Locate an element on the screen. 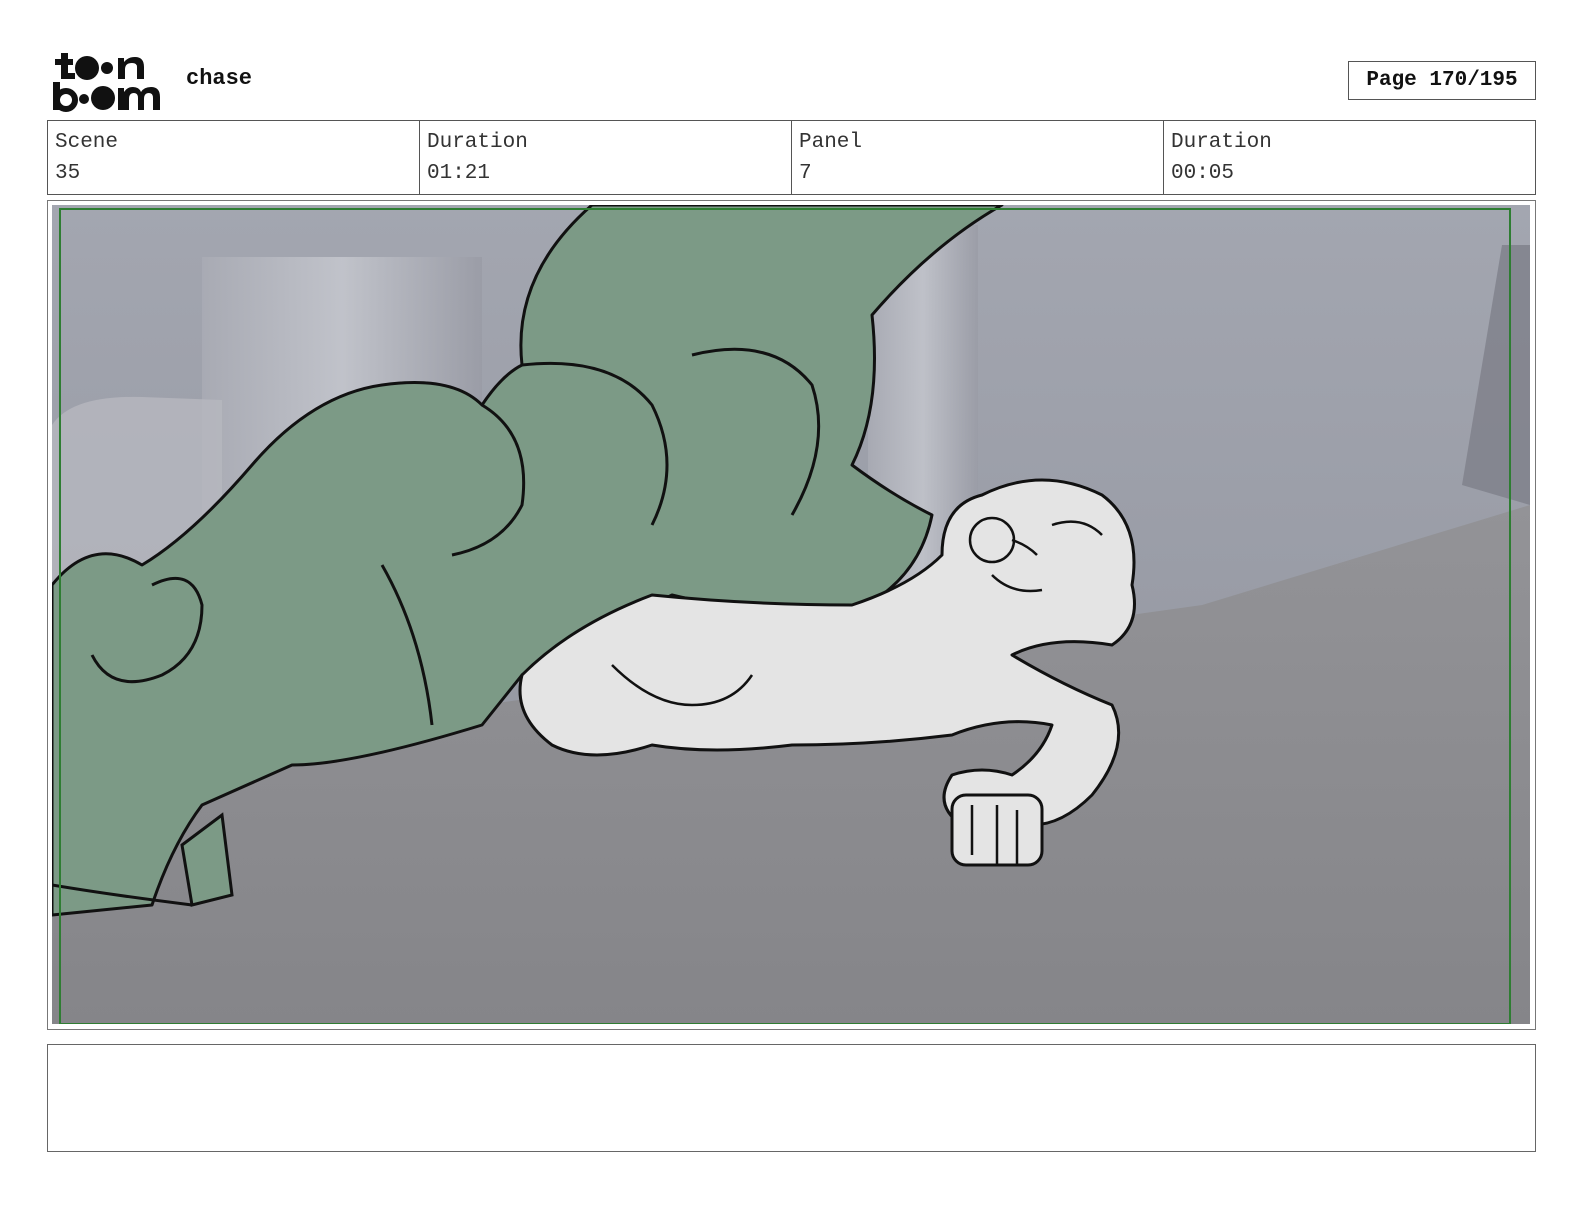 The image size is (1584, 1224). page-counter: Page 170/195 is located at coordinates (1442, 80).